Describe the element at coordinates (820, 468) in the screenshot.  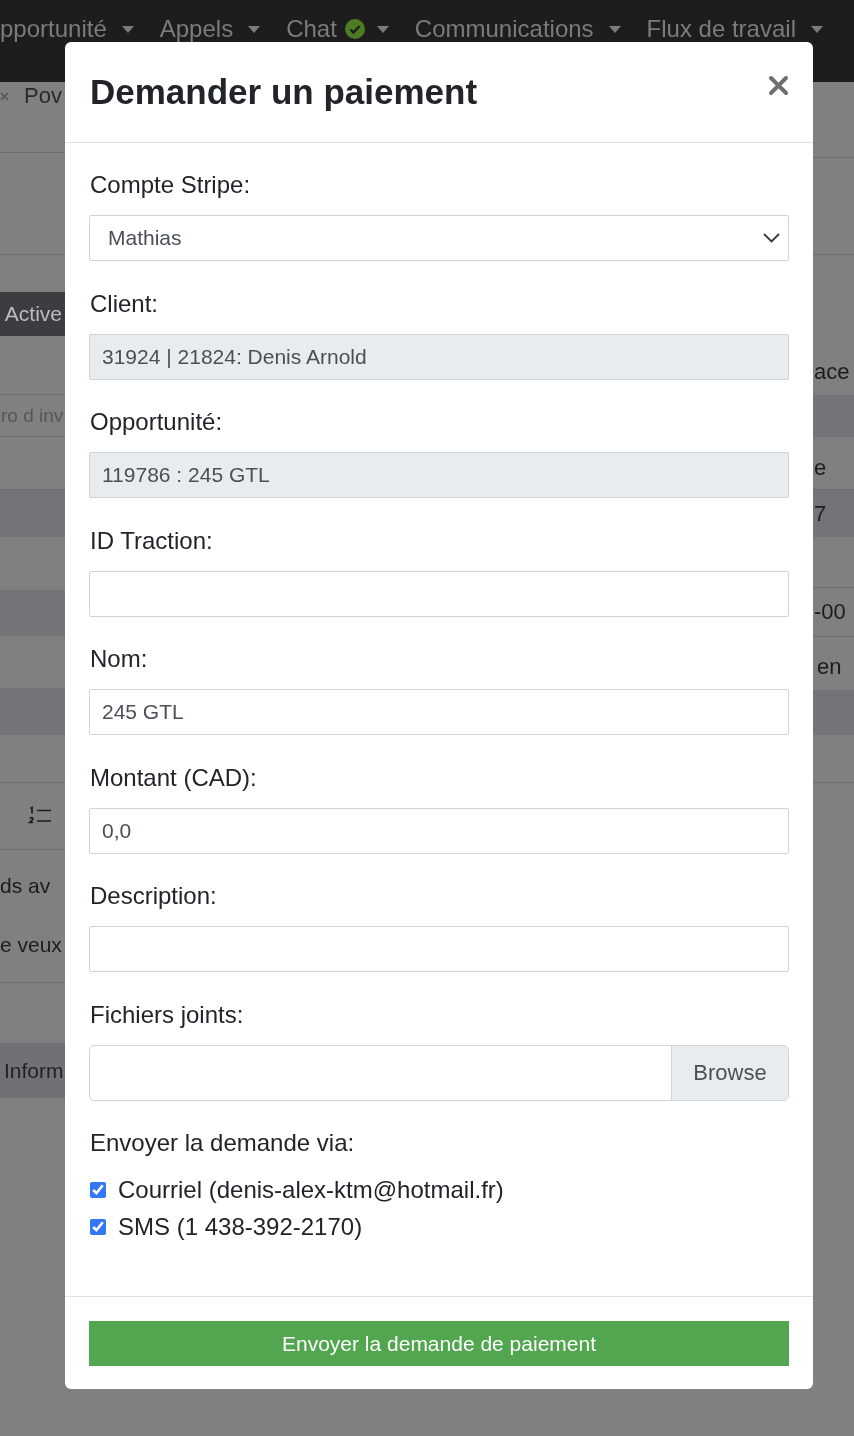
I see `cell-text: e` at that location.